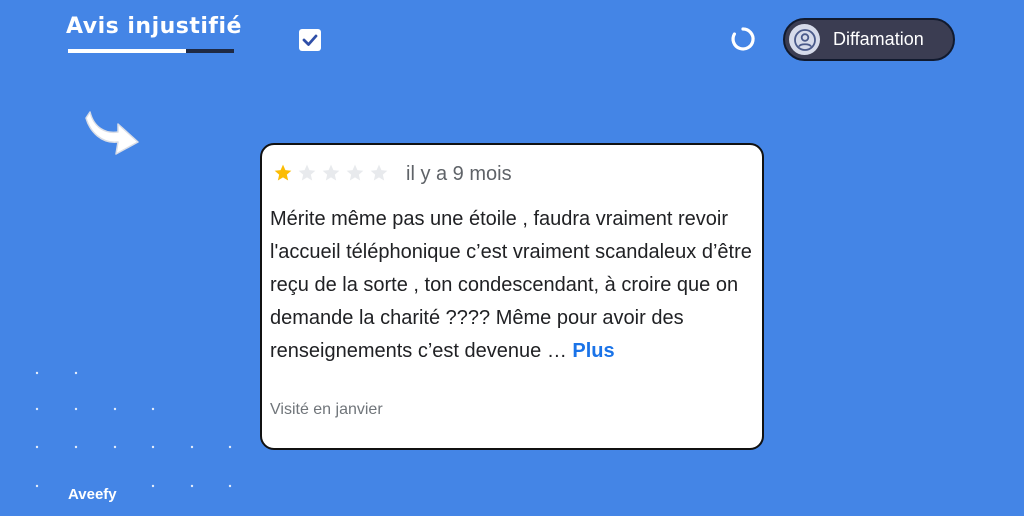  Describe the element at coordinates (154, 26) in the screenshot. I see `page-title: Avis injustifié` at that location.